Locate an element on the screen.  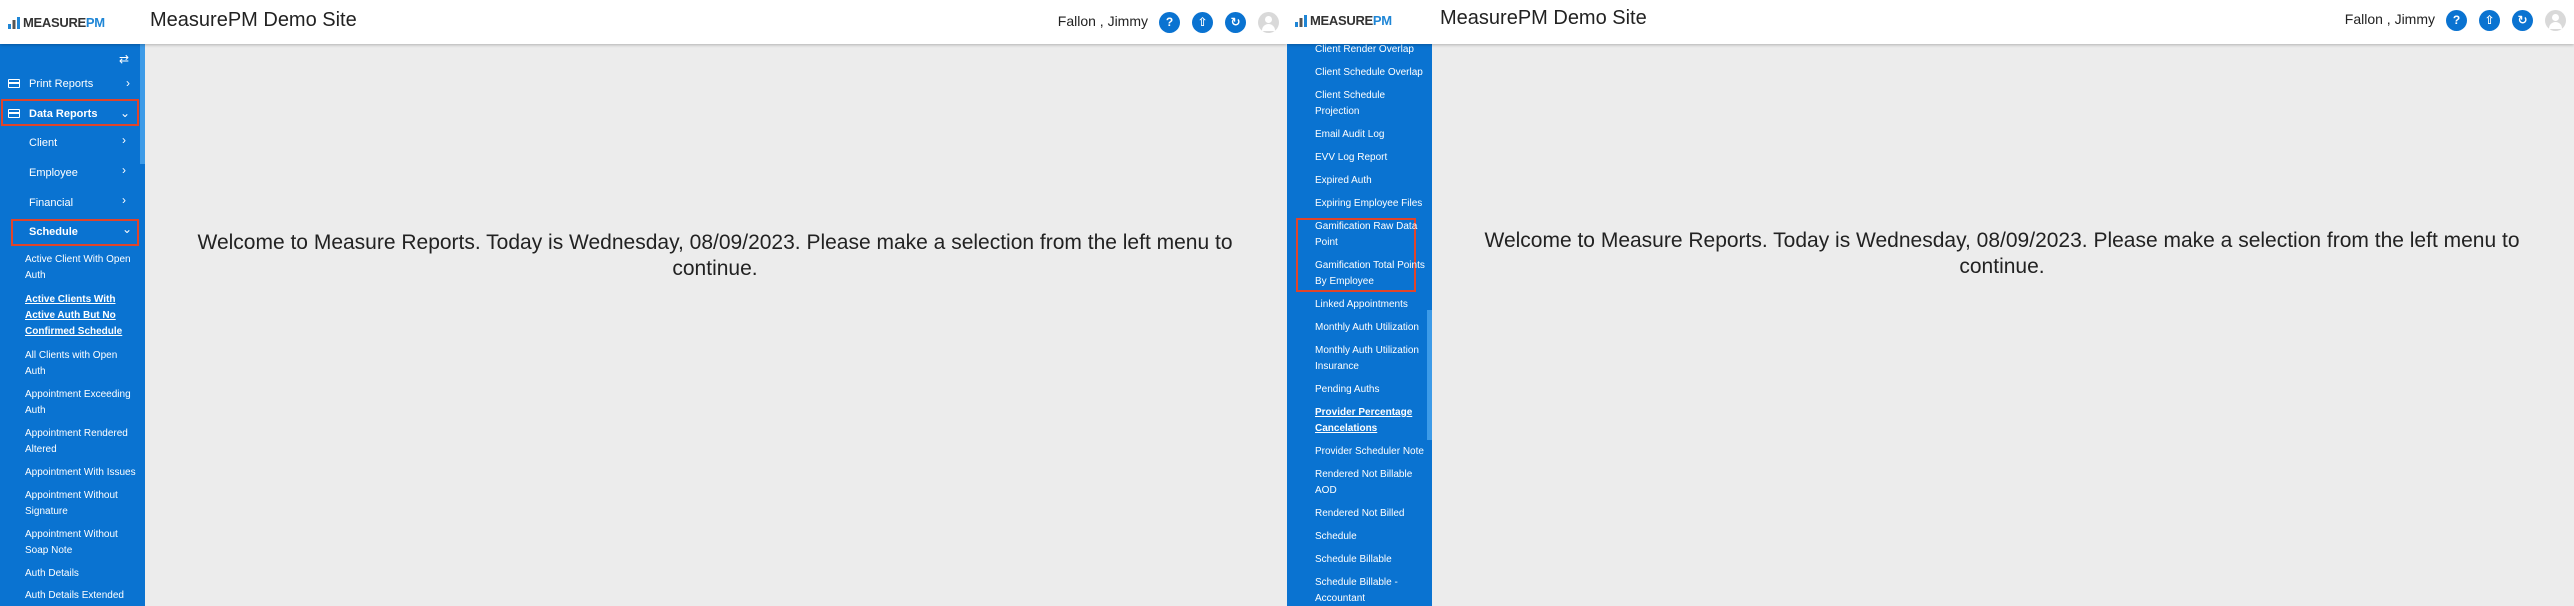
report-link: Gamification Total Points By Employee is located at coordinates (1371, 274).